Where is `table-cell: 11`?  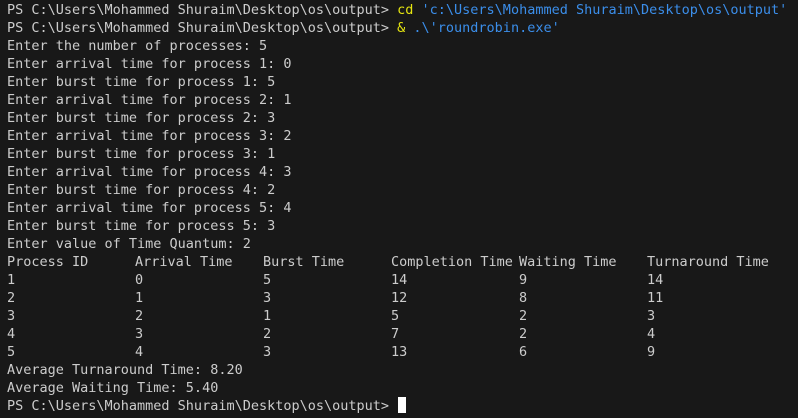 table-cell: 11 is located at coordinates (655, 298).